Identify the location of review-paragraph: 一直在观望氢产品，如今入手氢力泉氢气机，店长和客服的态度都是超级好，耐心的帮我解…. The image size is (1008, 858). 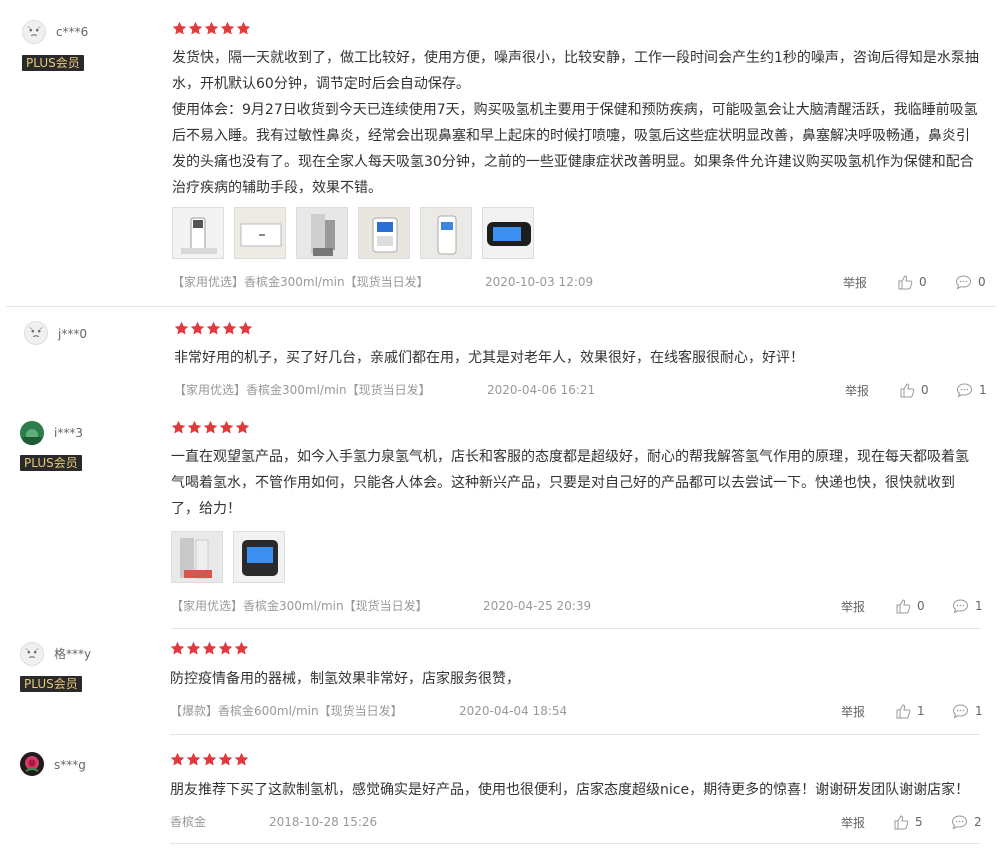
(570, 483).